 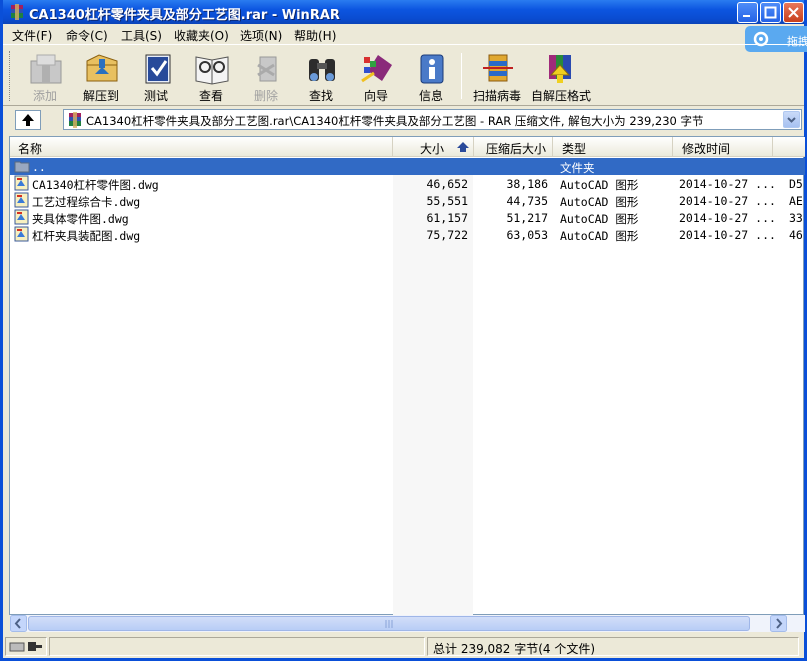 I want to click on menu-help: 帮助(H), so click(x=315, y=35).